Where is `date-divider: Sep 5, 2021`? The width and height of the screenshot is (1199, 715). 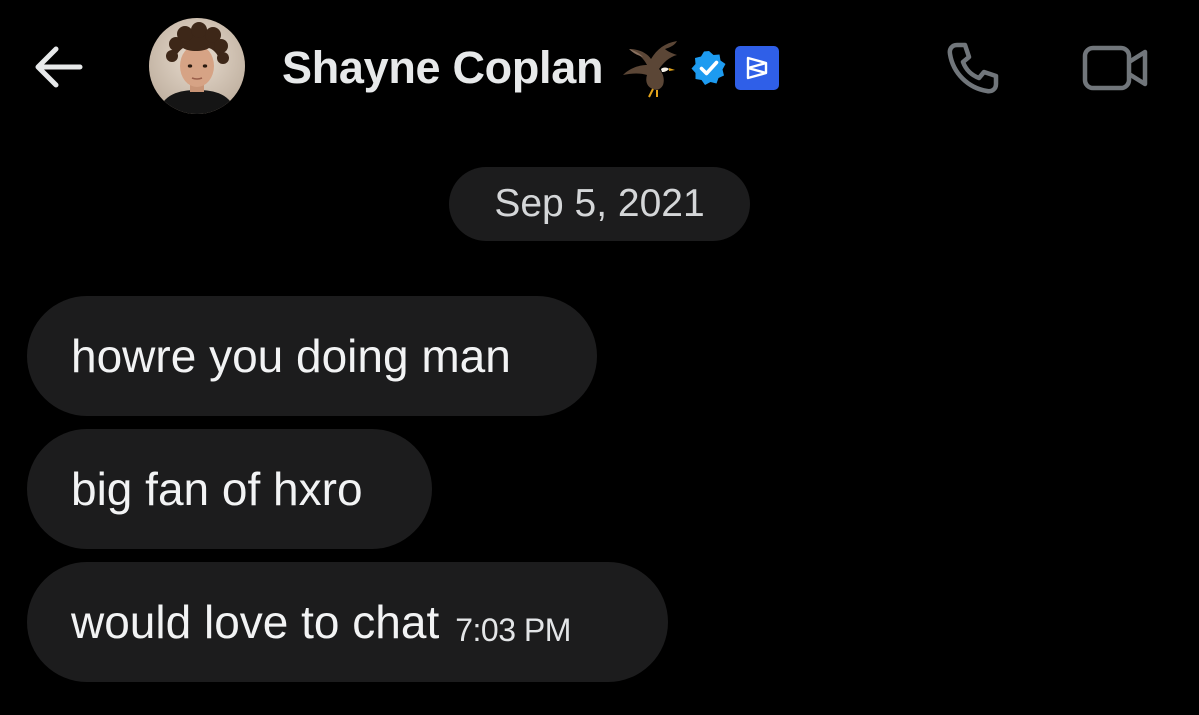
date-divider: Sep 5, 2021 is located at coordinates (599, 204).